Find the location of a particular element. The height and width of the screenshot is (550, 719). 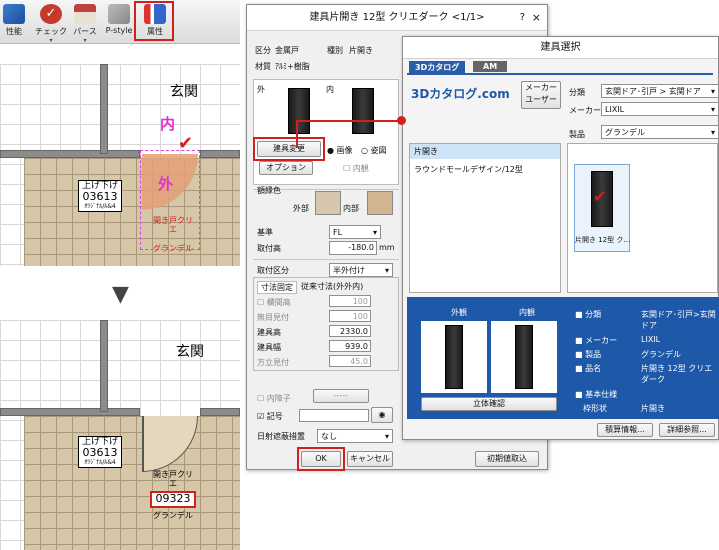

toolbar-performance-button: 性能 is located at coordinates (14, 20).